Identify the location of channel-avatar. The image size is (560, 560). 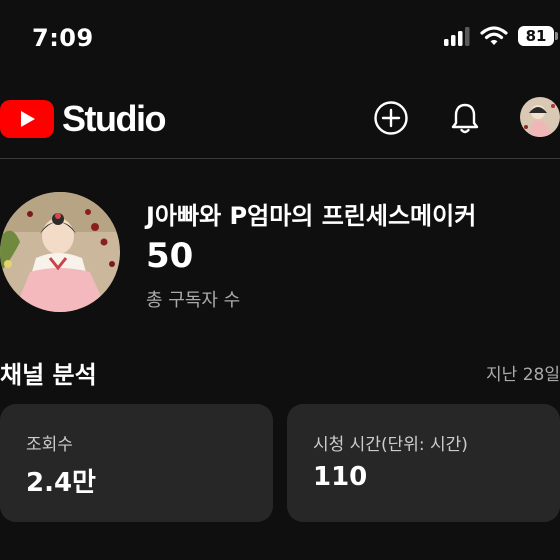
(60, 252).